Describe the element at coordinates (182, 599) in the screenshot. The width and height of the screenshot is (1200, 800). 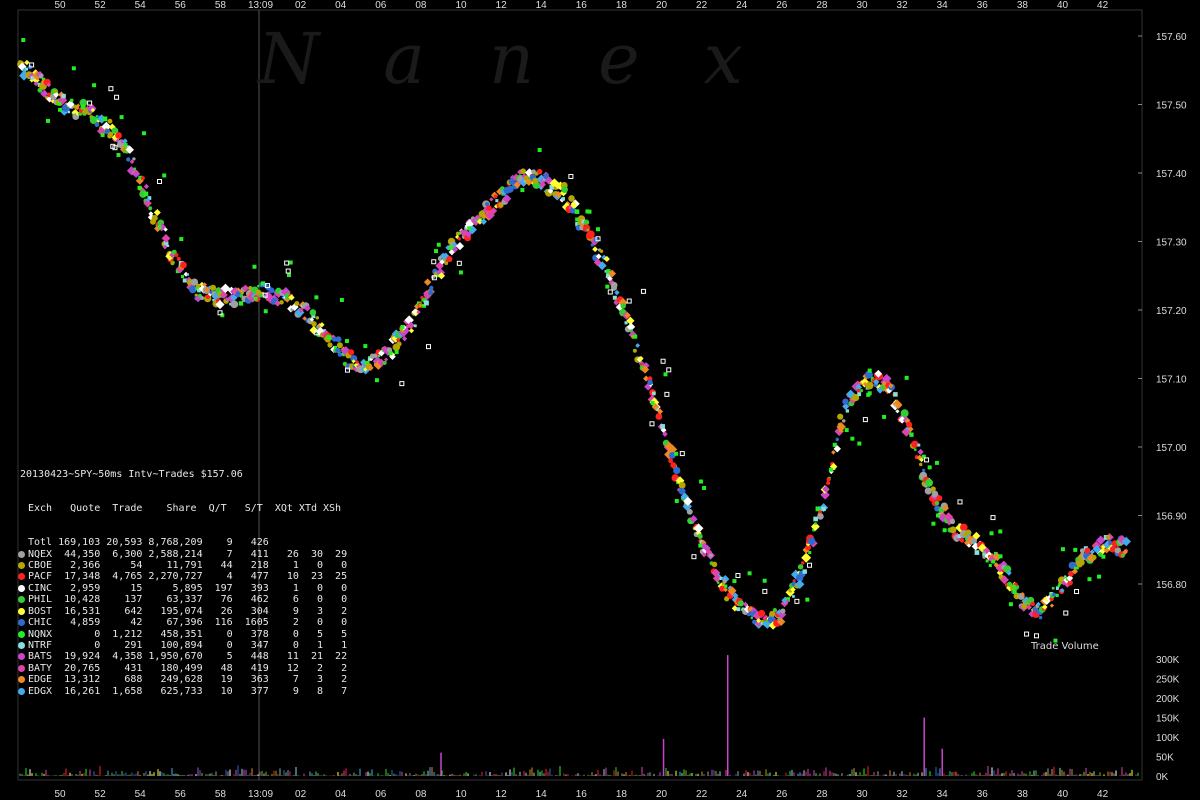
I see `stats-row: PHIL 10,428 137 63,337 76 462 6 0 0` at that location.